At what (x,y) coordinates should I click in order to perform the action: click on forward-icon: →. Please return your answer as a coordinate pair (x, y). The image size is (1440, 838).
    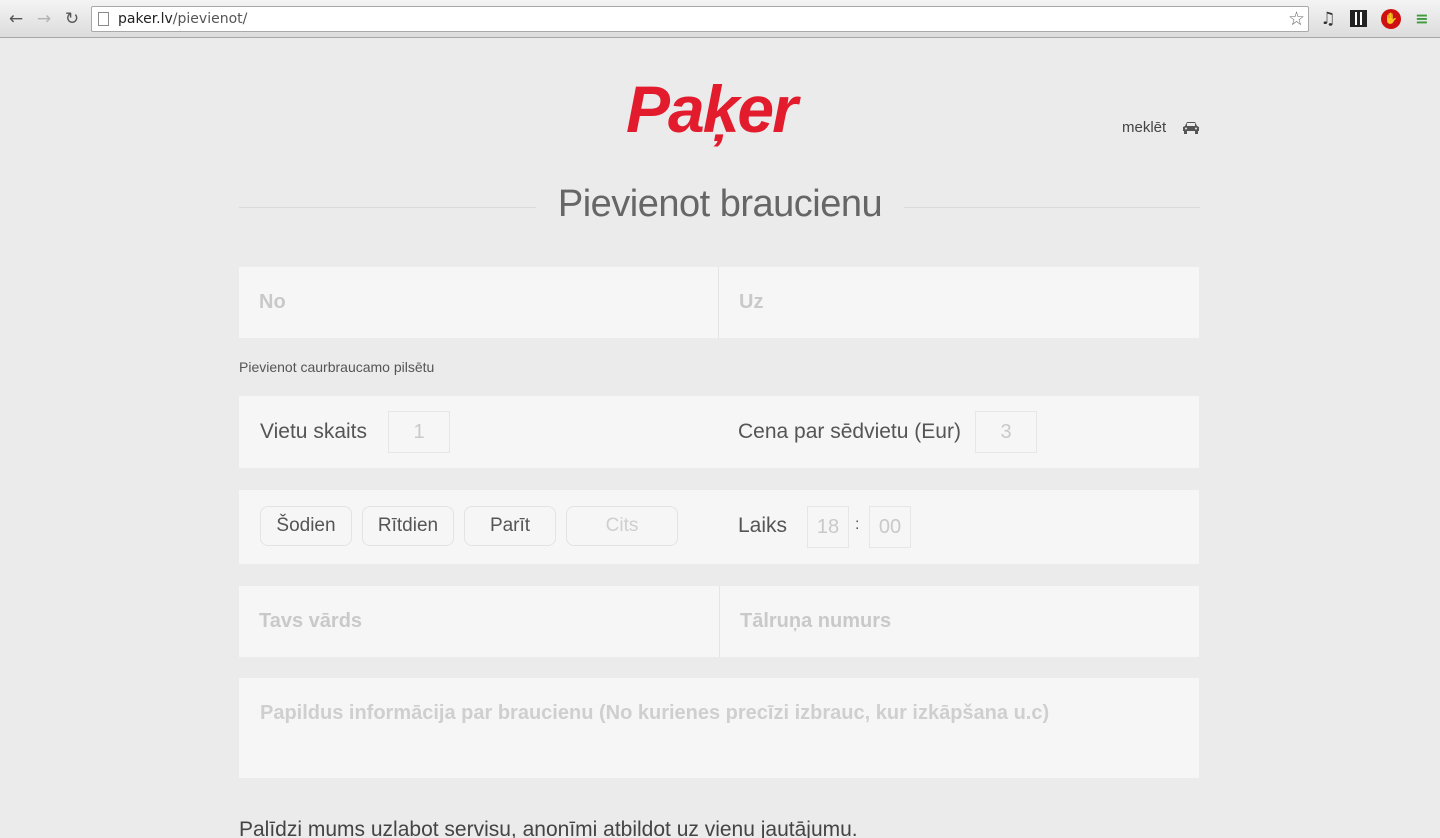
    Looking at the image, I should click on (44, 19).